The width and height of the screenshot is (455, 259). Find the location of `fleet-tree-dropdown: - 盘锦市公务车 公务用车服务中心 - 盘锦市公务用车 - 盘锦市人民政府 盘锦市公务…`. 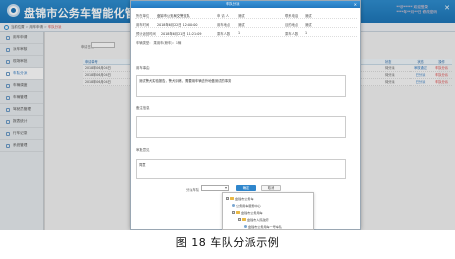

fleet-tree-dropdown: - 盘锦市公务车 公务用车服务中心 - 盘锦市公务用车 - 盘锦市人民政府 盘锦市公务… is located at coordinates (268, 211).